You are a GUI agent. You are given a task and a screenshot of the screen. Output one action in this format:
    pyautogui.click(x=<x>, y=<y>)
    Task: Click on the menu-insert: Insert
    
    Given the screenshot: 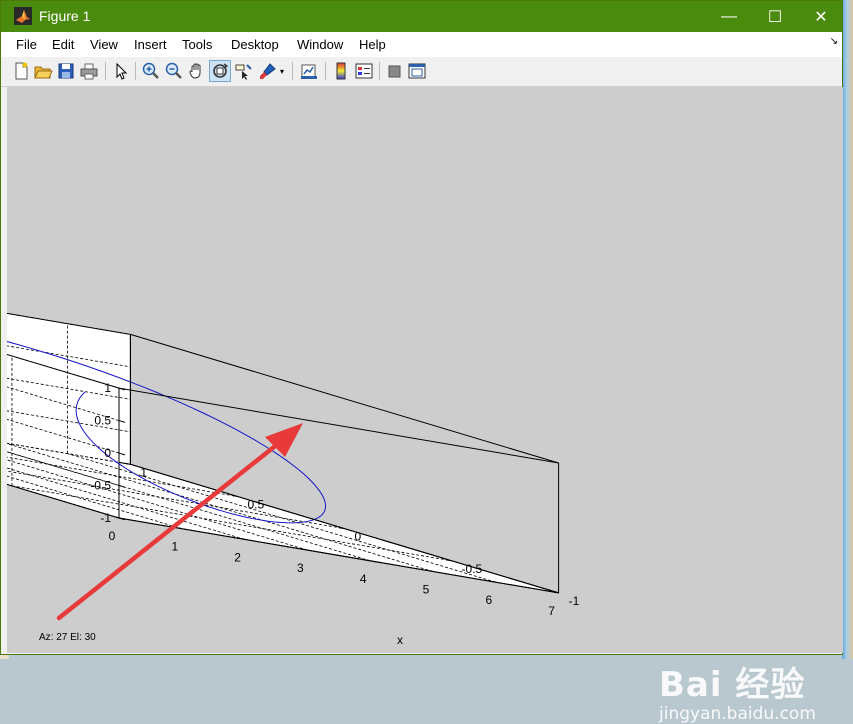 What is the action you would take?
    pyautogui.click(x=150, y=44)
    